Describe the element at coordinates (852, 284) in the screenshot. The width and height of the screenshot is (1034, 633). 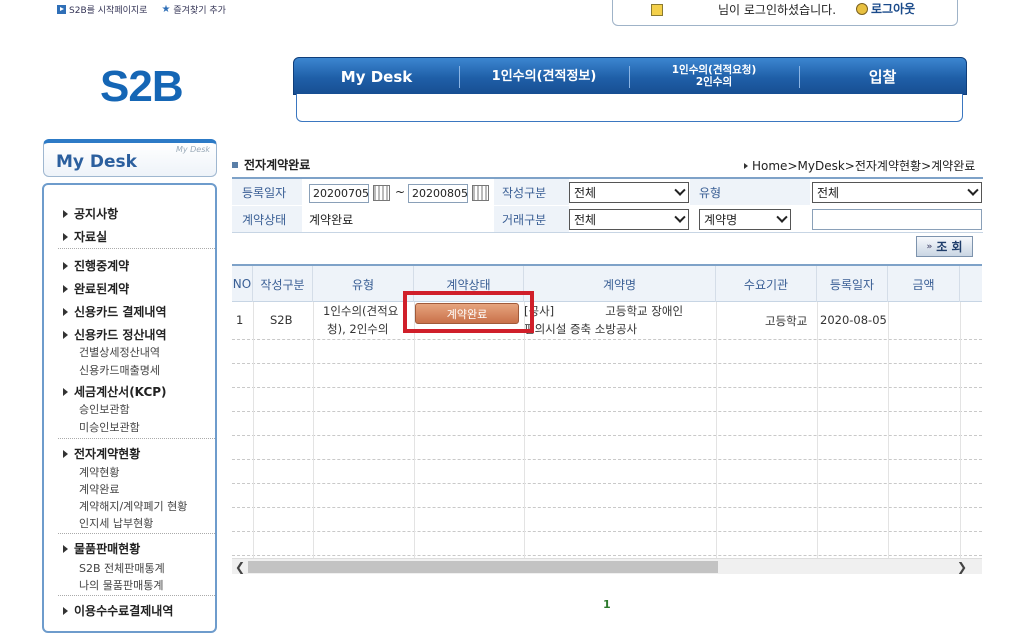
I see `col-reg-date: 등록일자` at that location.